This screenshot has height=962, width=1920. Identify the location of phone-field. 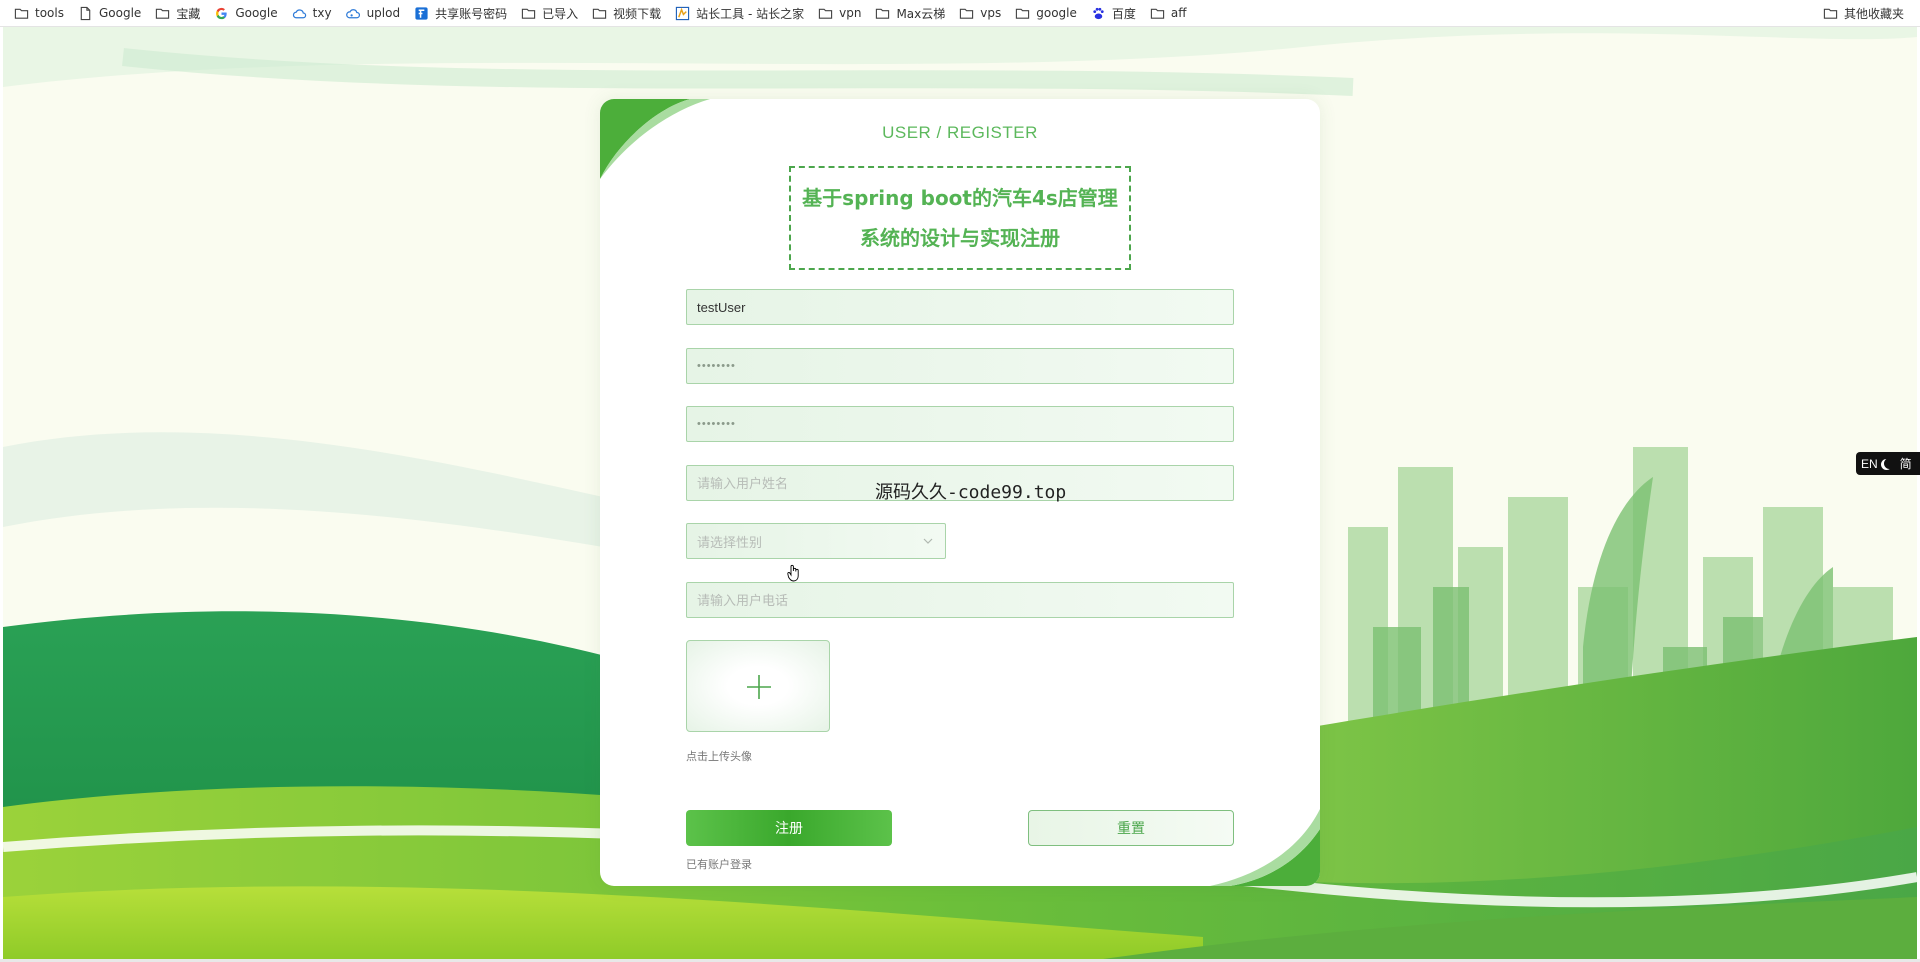
(960, 600).